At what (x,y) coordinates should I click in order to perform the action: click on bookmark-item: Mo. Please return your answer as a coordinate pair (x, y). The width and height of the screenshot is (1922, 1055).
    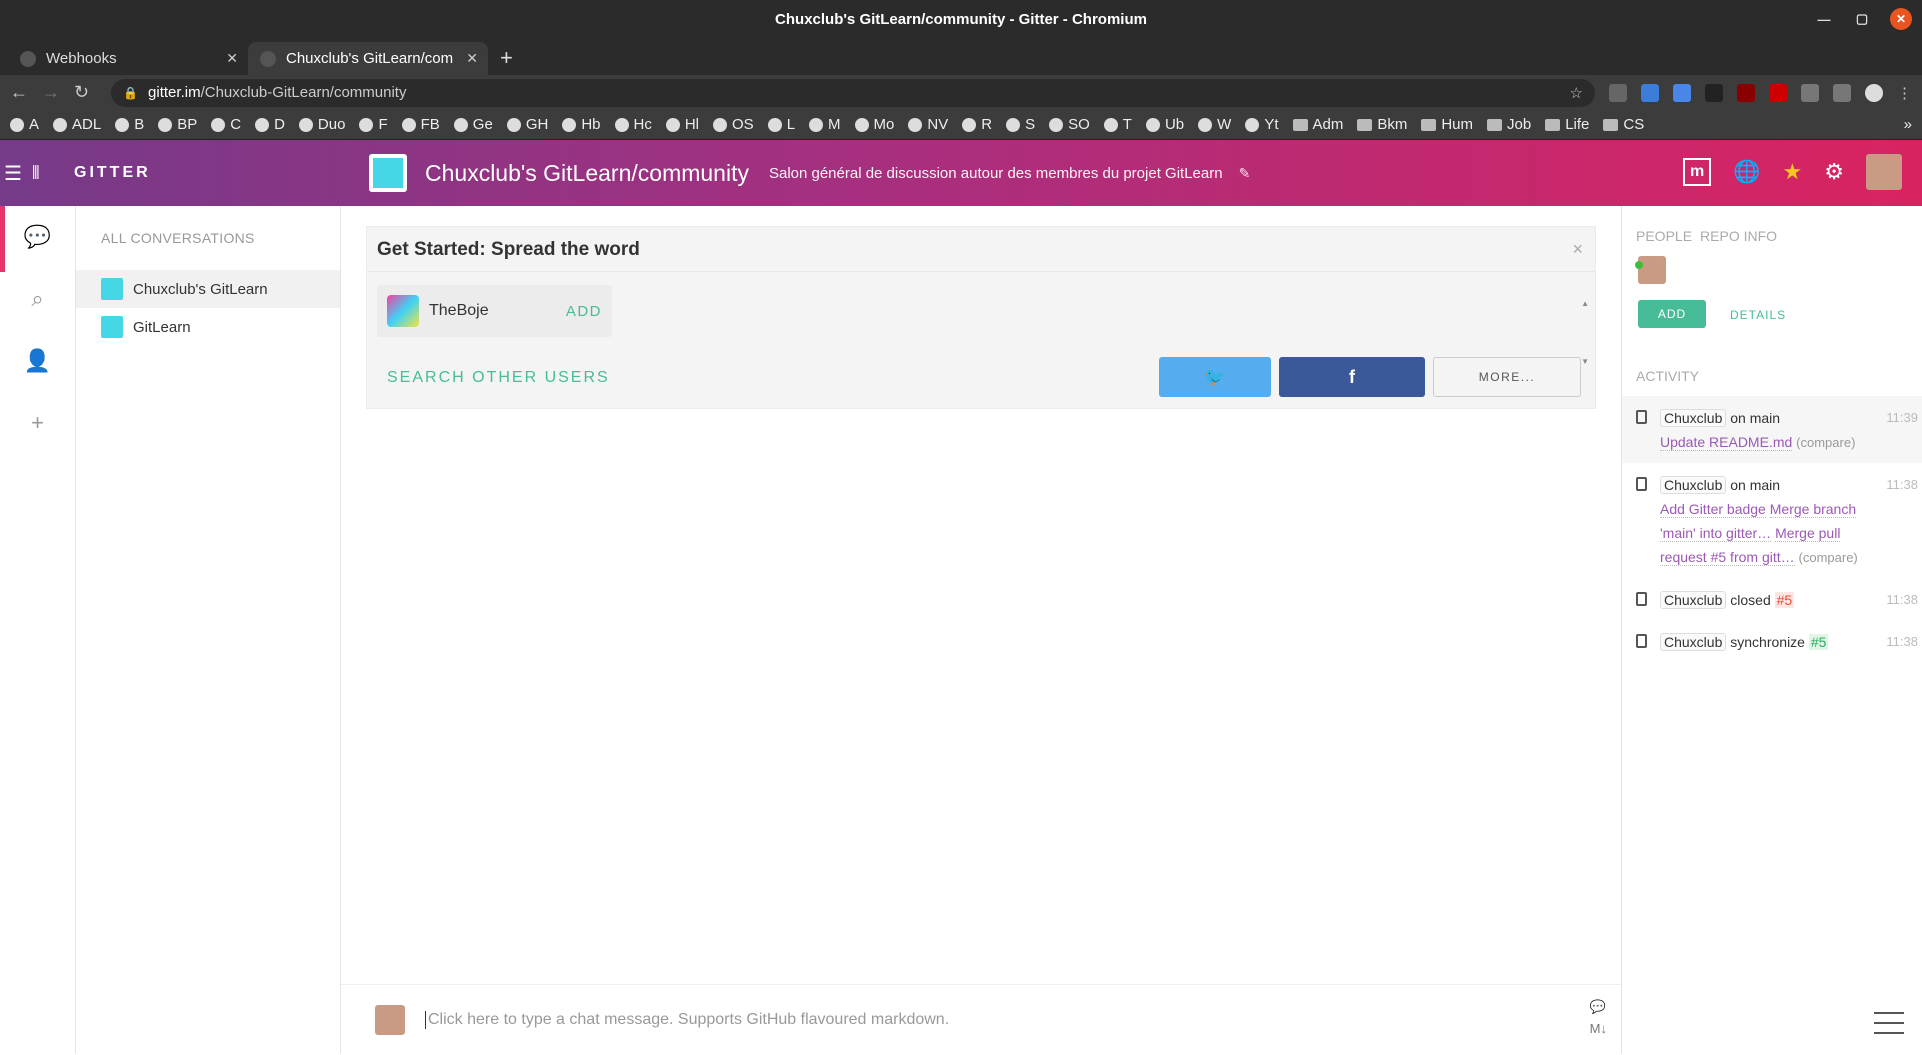
    Looking at the image, I should click on (874, 124).